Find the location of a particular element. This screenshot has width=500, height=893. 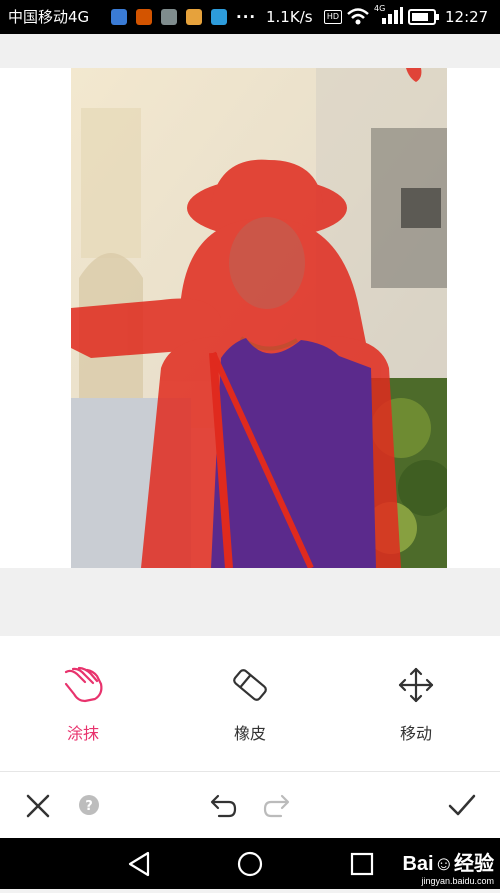

nav-bar: Bai☺经验 jingyan.baidu.com is located at coordinates (250, 863).